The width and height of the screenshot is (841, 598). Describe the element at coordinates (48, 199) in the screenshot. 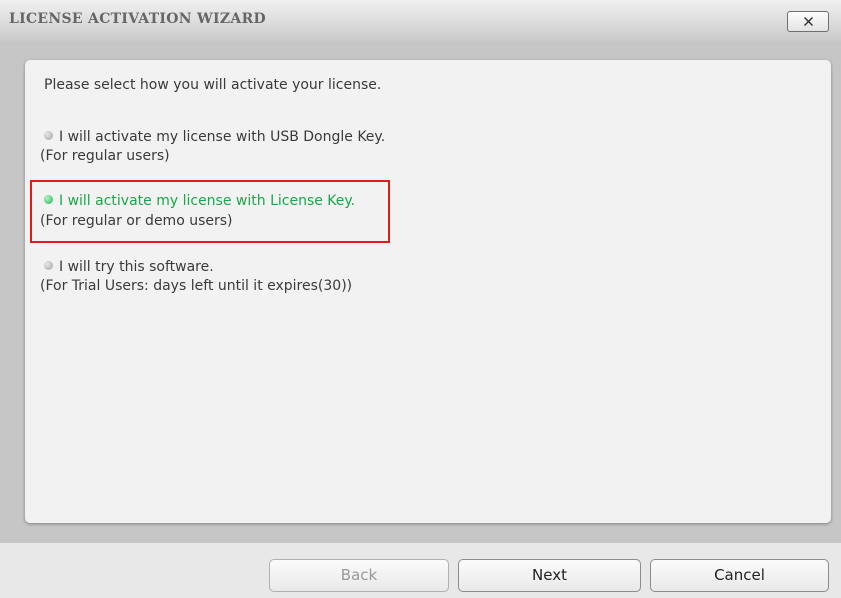

I see `radio-license-key` at that location.